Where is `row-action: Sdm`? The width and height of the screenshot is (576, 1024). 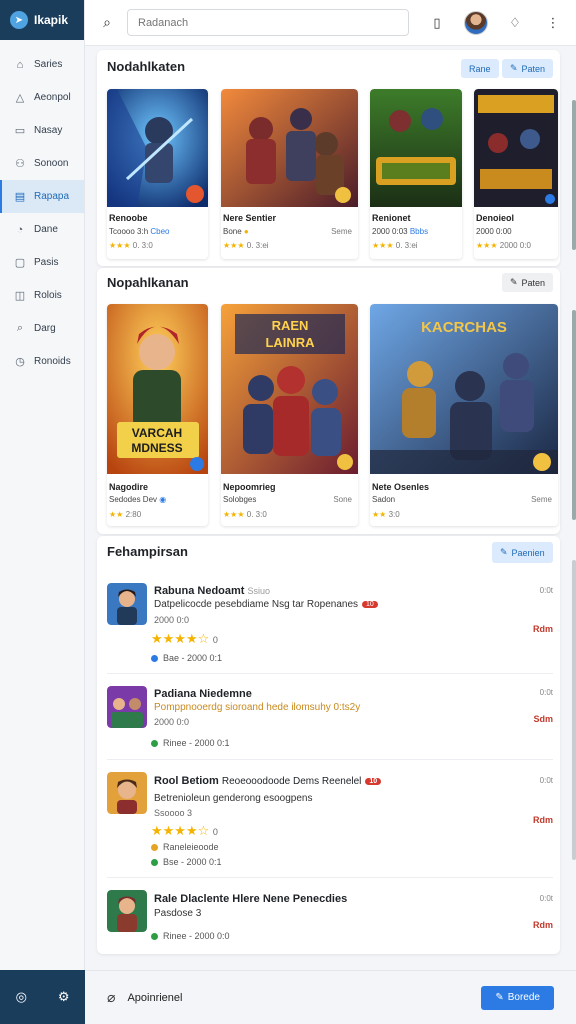
row-action: Sdm is located at coordinates (543, 719).